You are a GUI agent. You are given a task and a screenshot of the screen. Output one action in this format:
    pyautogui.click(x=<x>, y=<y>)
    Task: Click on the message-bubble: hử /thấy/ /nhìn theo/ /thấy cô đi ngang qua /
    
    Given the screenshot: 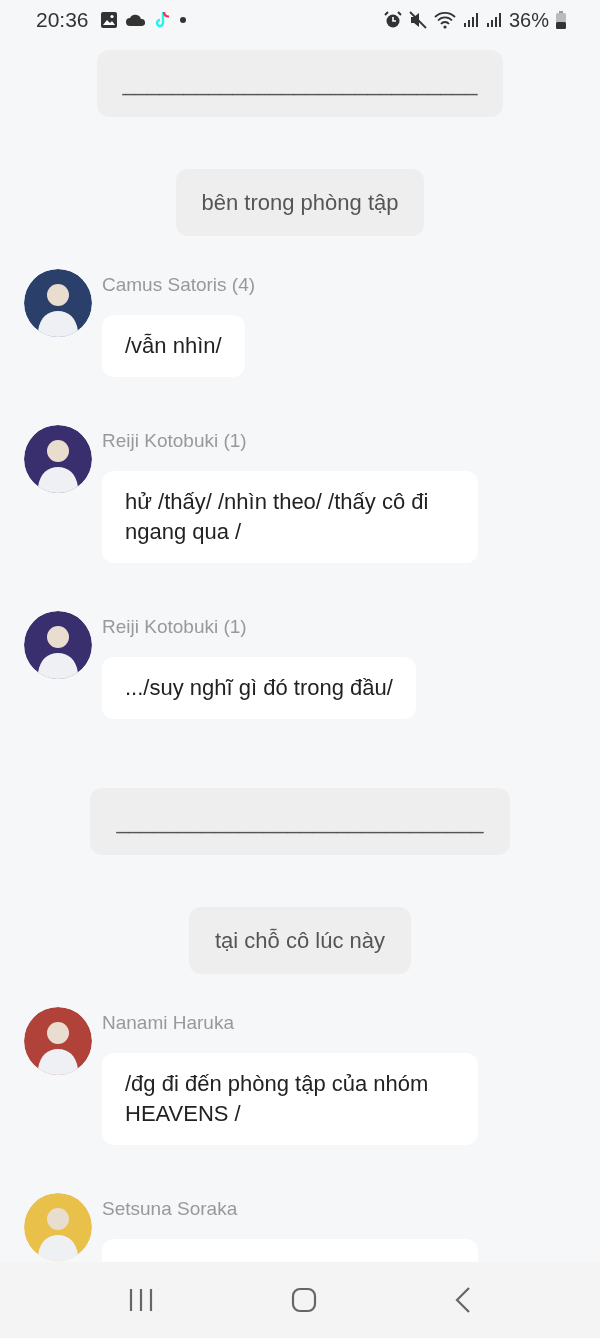 What is the action you would take?
    pyautogui.click(x=290, y=517)
    